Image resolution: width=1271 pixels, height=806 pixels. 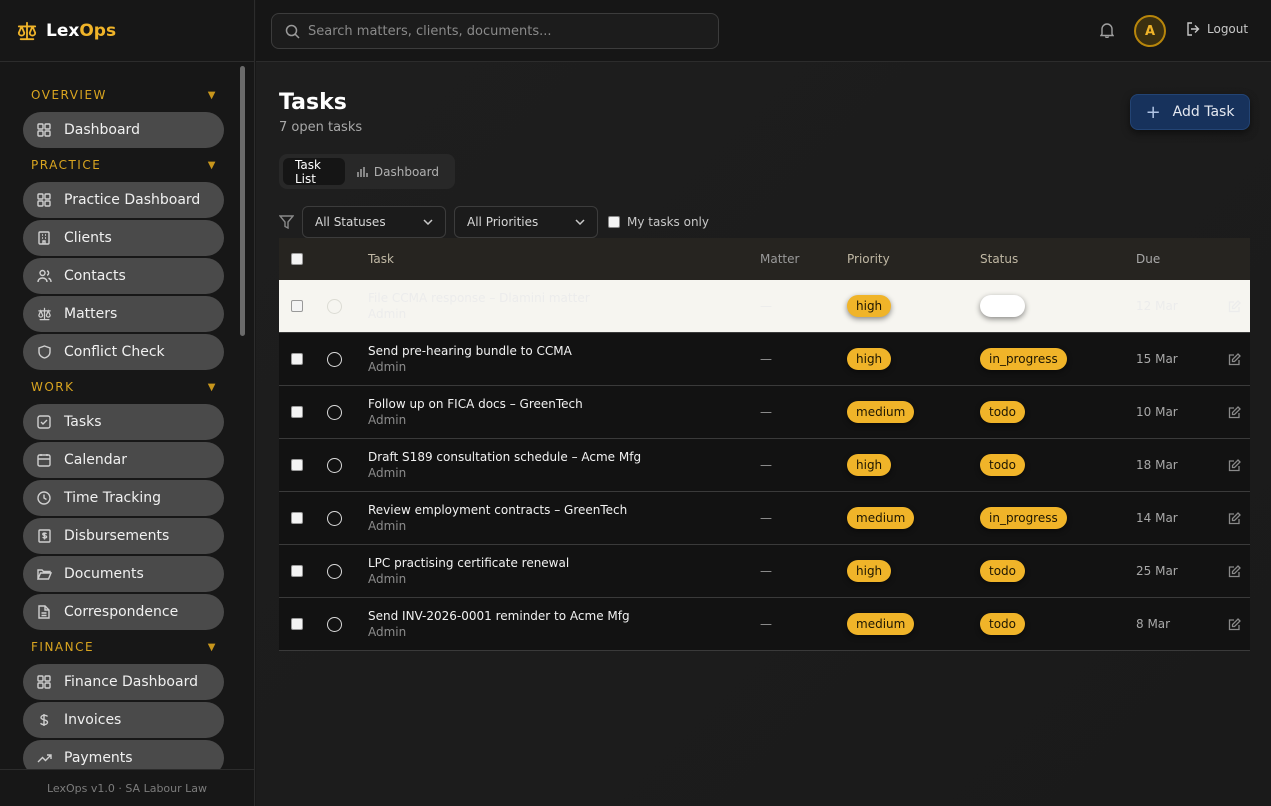 What do you see at coordinates (1217, 29) in the screenshot?
I see `logout-button: Logout` at bounding box center [1217, 29].